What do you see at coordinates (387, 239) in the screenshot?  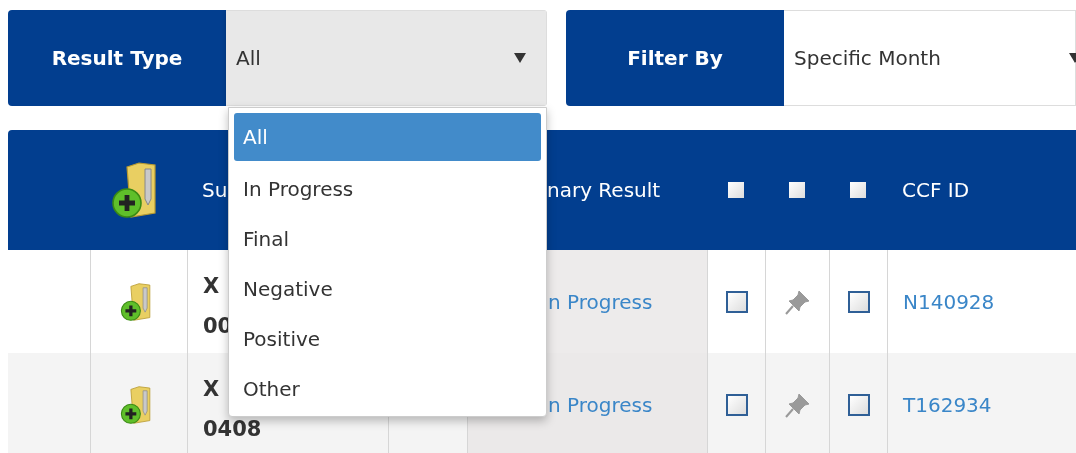 I see `dropdown-option: Final` at bounding box center [387, 239].